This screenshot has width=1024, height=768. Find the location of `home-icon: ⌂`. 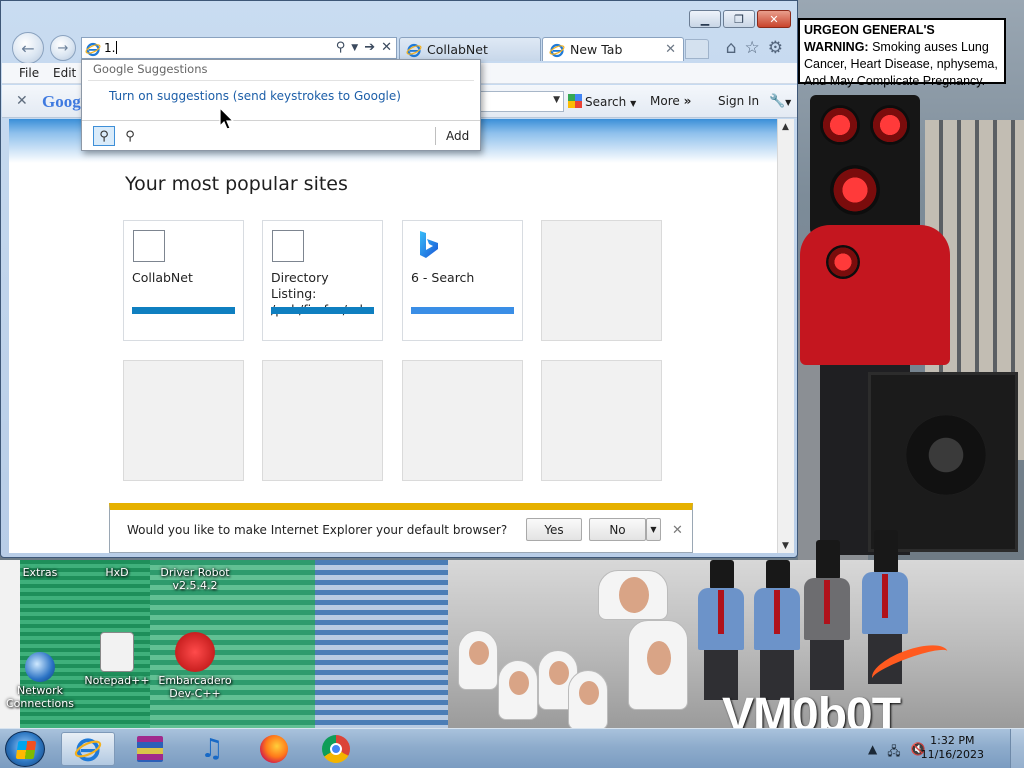

home-icon: ⌂ is located at coordinates (731, 48).